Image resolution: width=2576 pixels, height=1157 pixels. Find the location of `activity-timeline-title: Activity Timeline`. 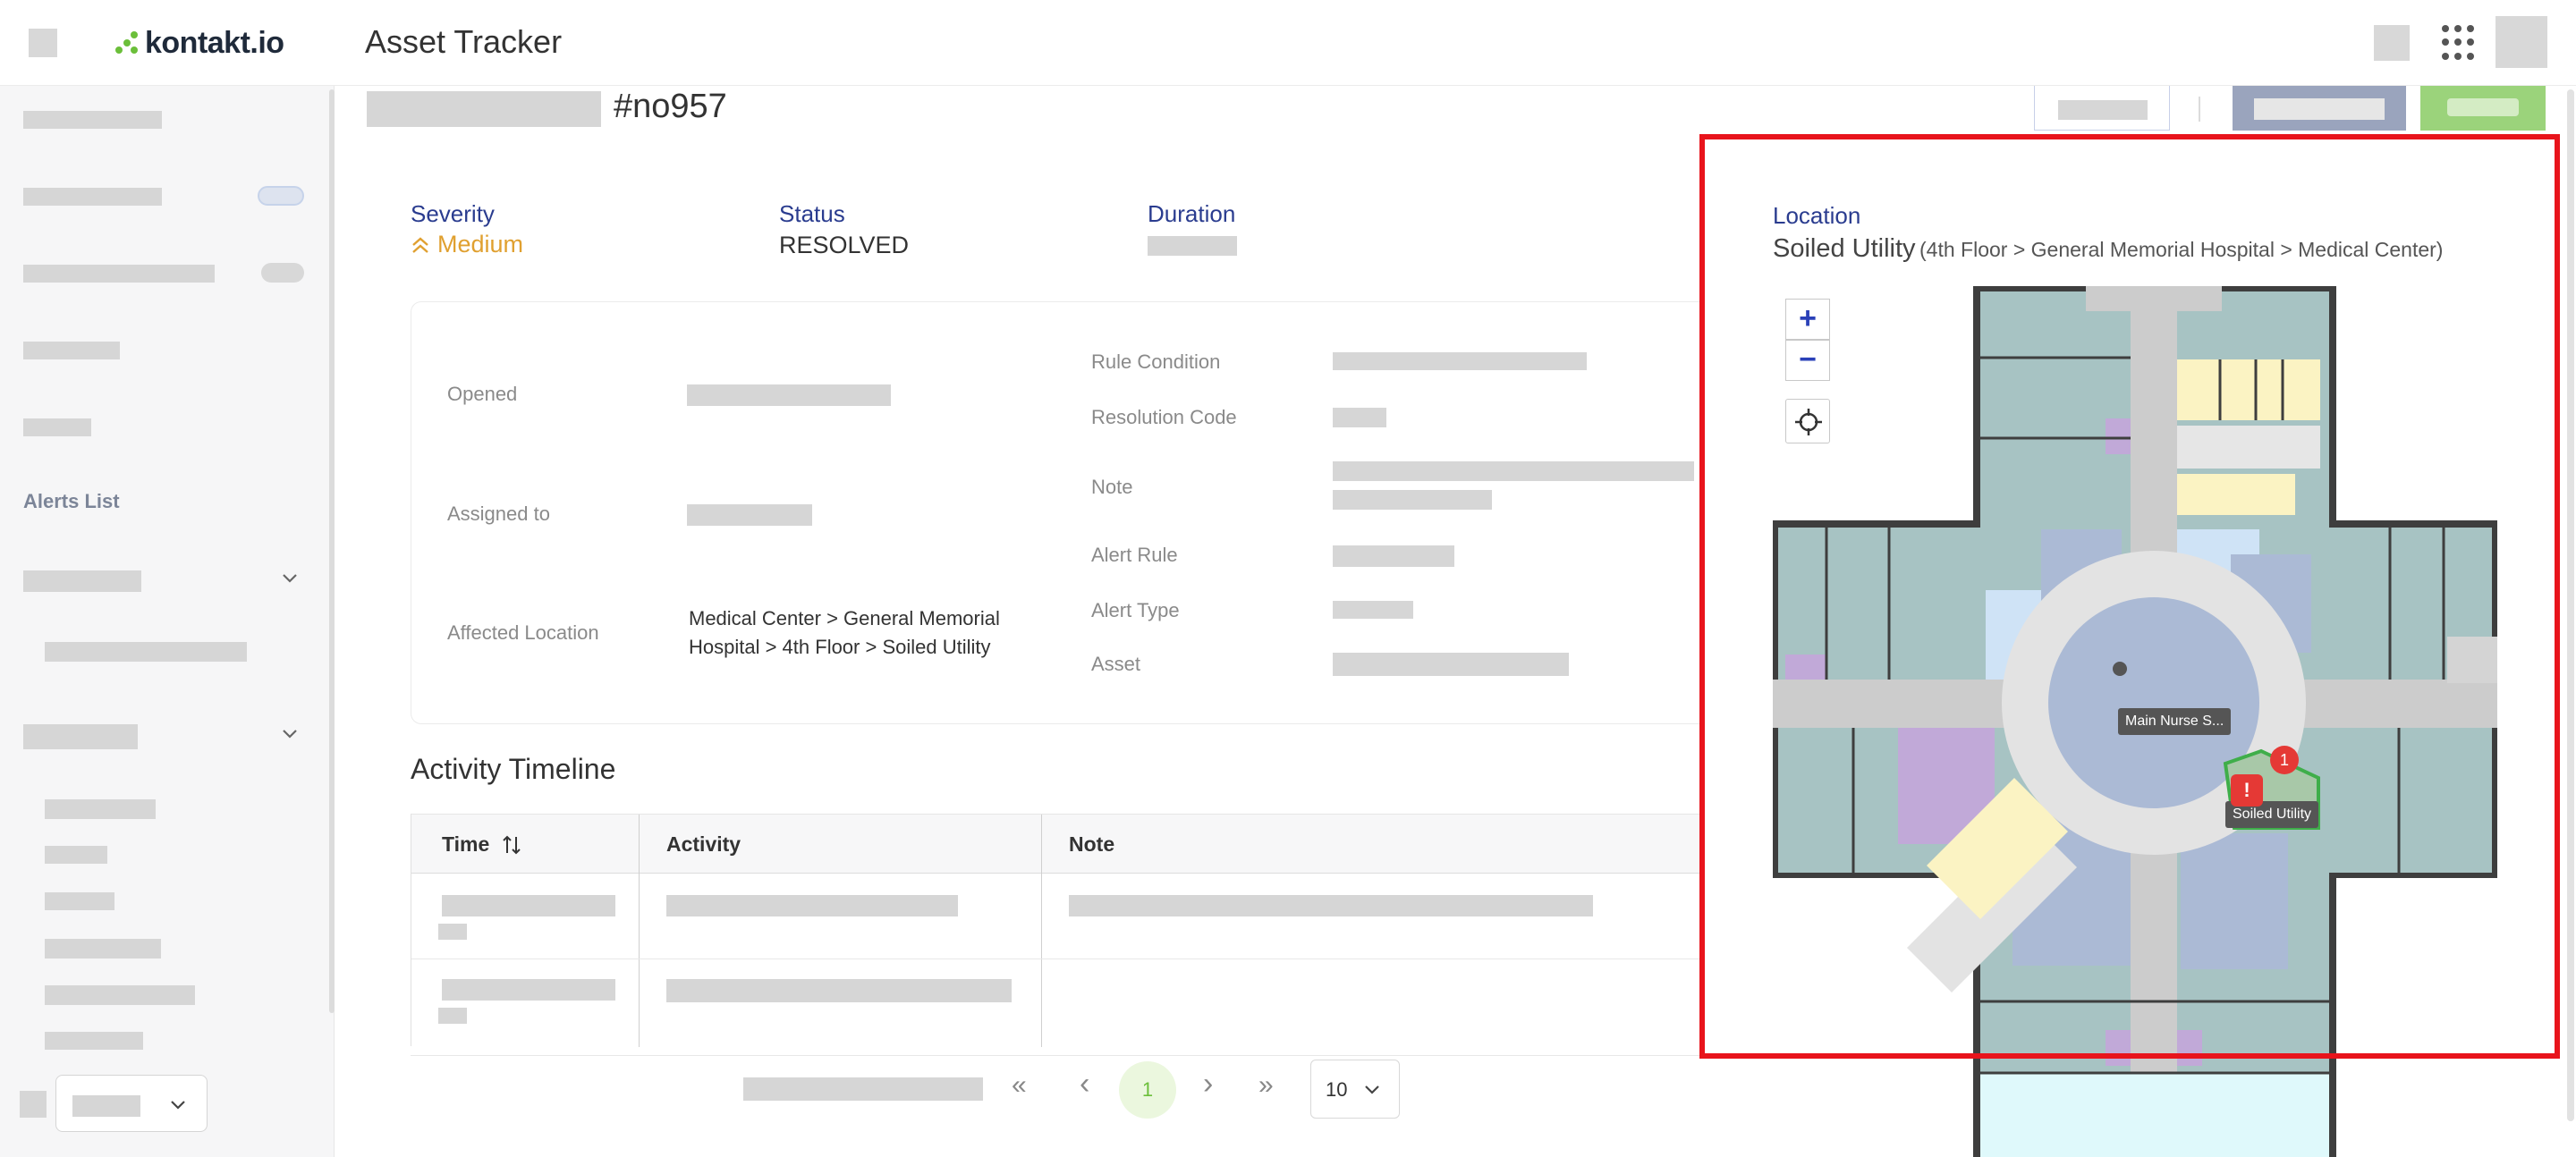

activity-timeline-title: Activity Timeline is located at coordinates (513, 769).